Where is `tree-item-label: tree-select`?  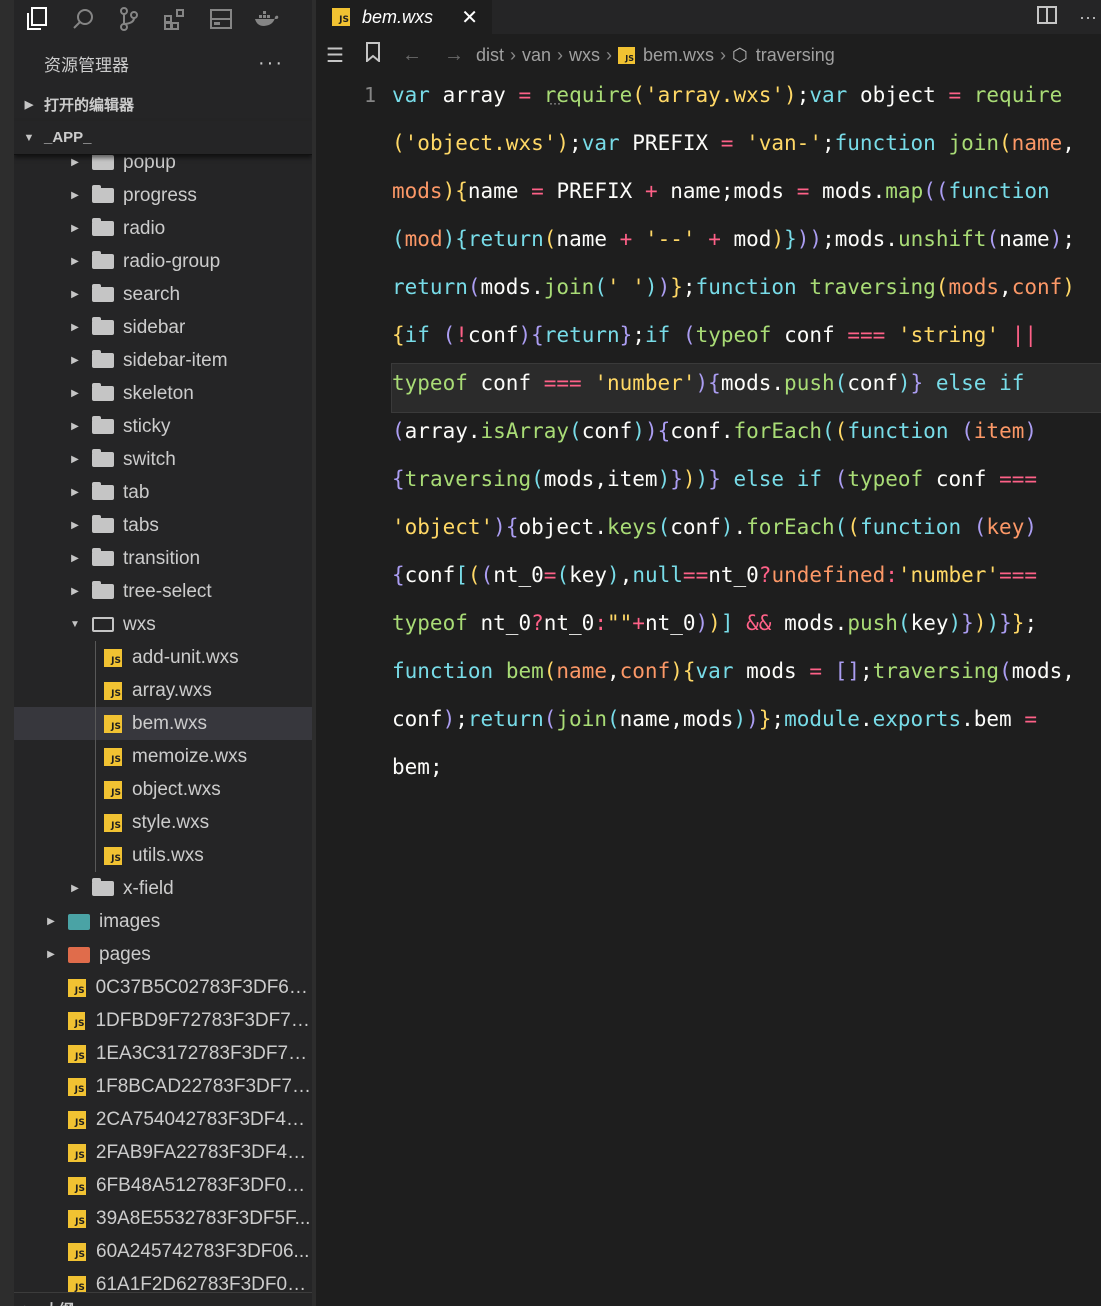
tree-item-label: tree-select is located at coordinates (167, 591).